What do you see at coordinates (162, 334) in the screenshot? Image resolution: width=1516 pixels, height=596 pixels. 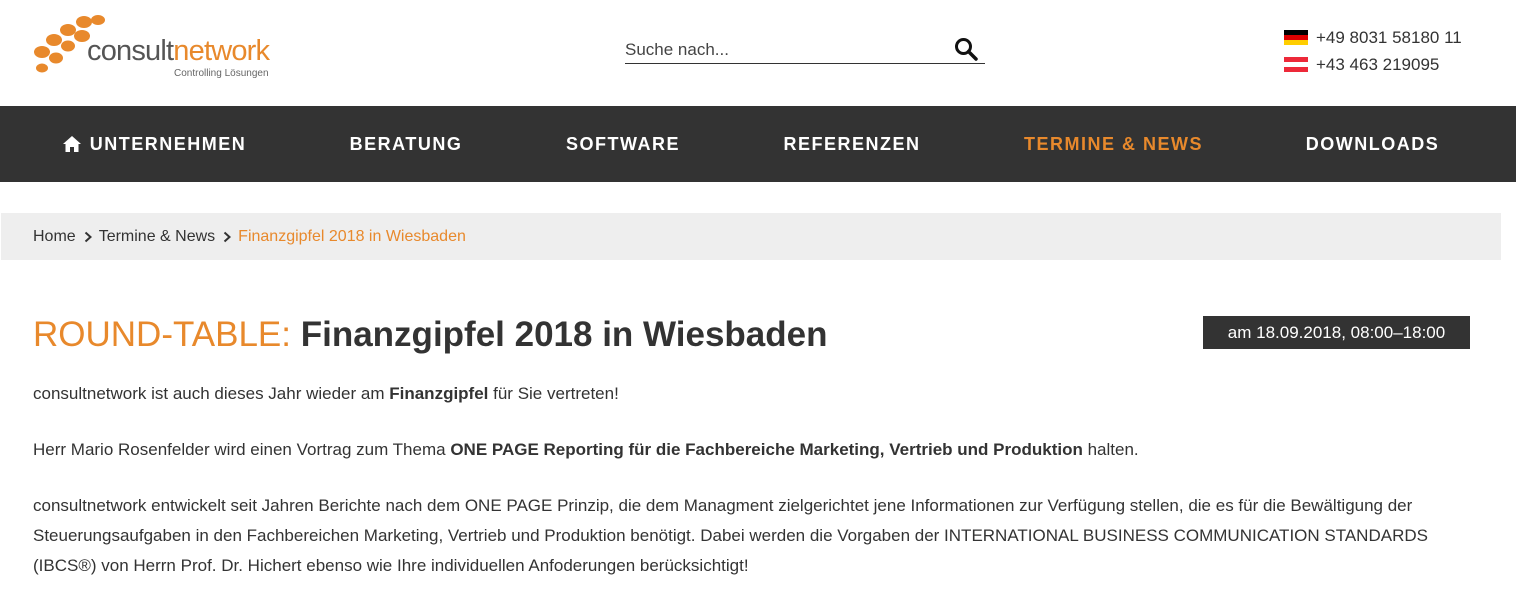 I see `title-prefix: ROUND-TABLE:` at bounding box center [162, 334].